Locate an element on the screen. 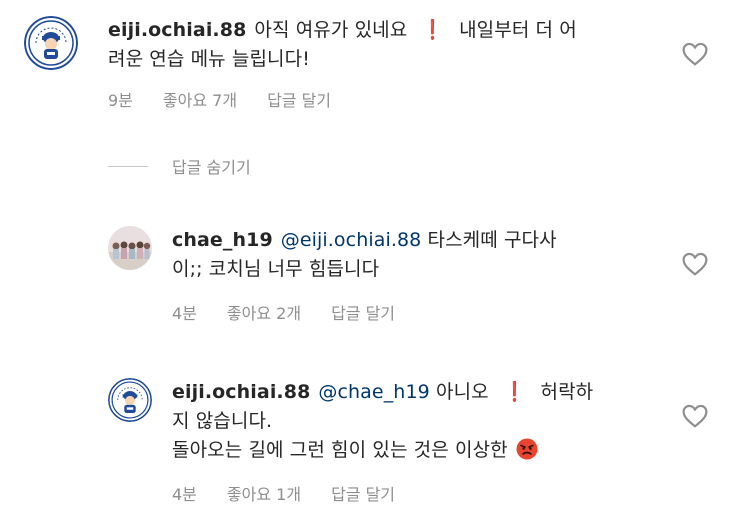  comment-text-line2: 려운 연습 메뉴 늘립니다! is located at coordinates (209, 59).